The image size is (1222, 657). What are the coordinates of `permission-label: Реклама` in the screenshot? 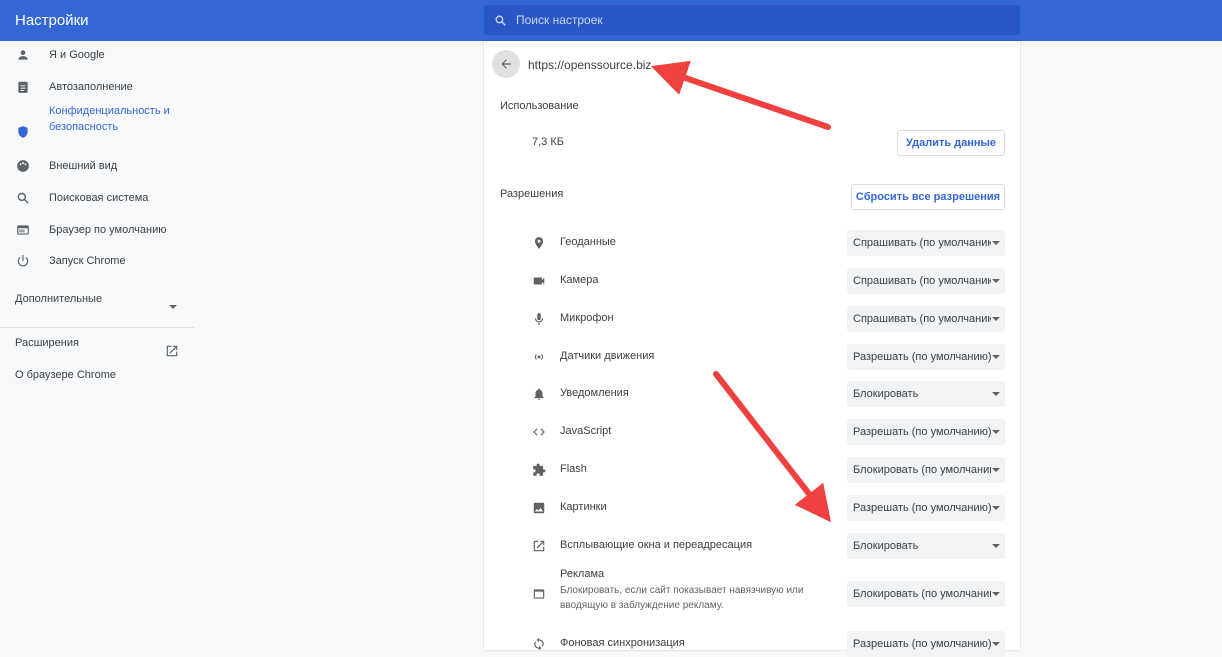 It's located at (582, 574).